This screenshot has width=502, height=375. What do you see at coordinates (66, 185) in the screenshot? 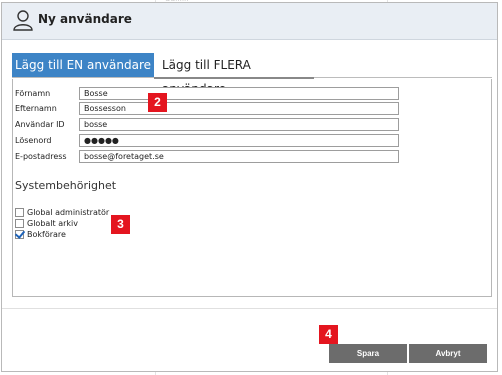
I see `permissions-title: Systembehörighet` at bounding box center [66, 185].